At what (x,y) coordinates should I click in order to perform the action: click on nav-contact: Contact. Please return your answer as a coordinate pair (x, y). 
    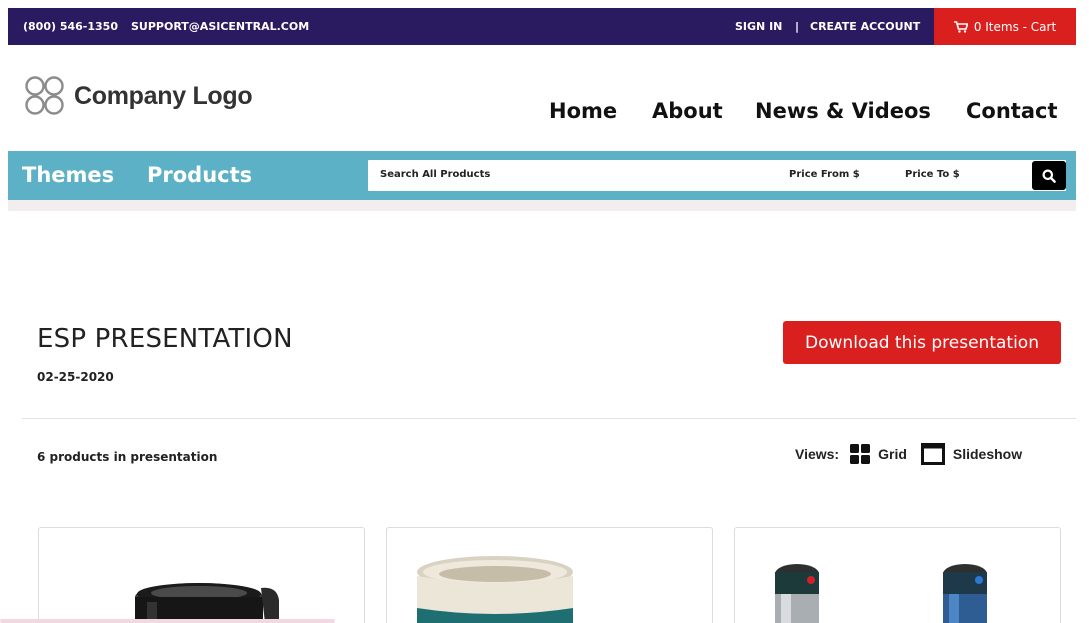
    Looking at the image, I should click on (1012, 111).